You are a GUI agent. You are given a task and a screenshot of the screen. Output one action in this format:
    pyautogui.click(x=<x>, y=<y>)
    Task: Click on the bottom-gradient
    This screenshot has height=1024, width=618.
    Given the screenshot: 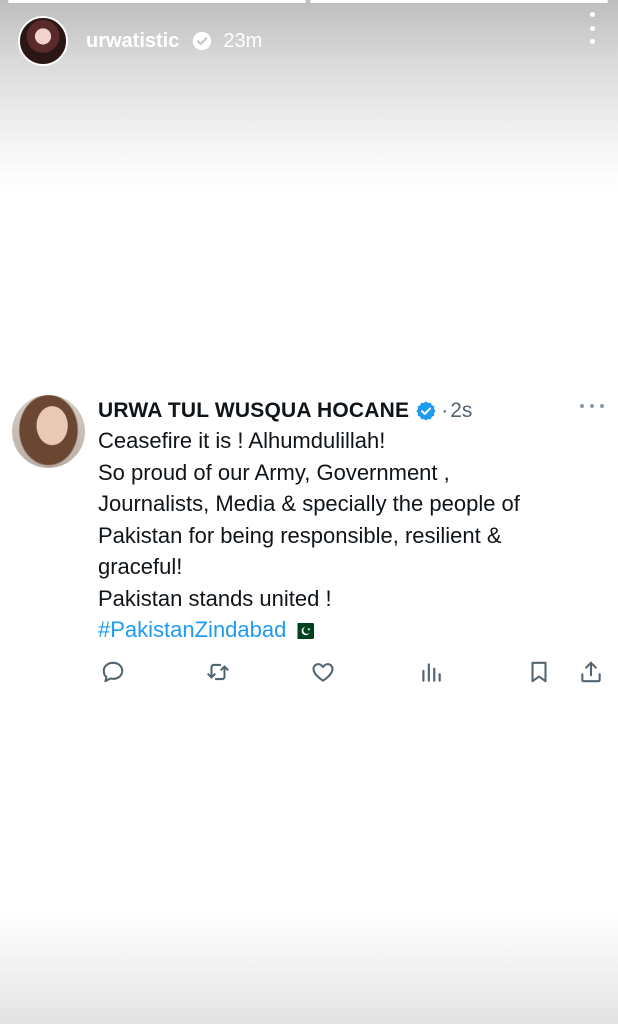 What is the action you would take?
    pyautogui.click(x=309, y=969)
    